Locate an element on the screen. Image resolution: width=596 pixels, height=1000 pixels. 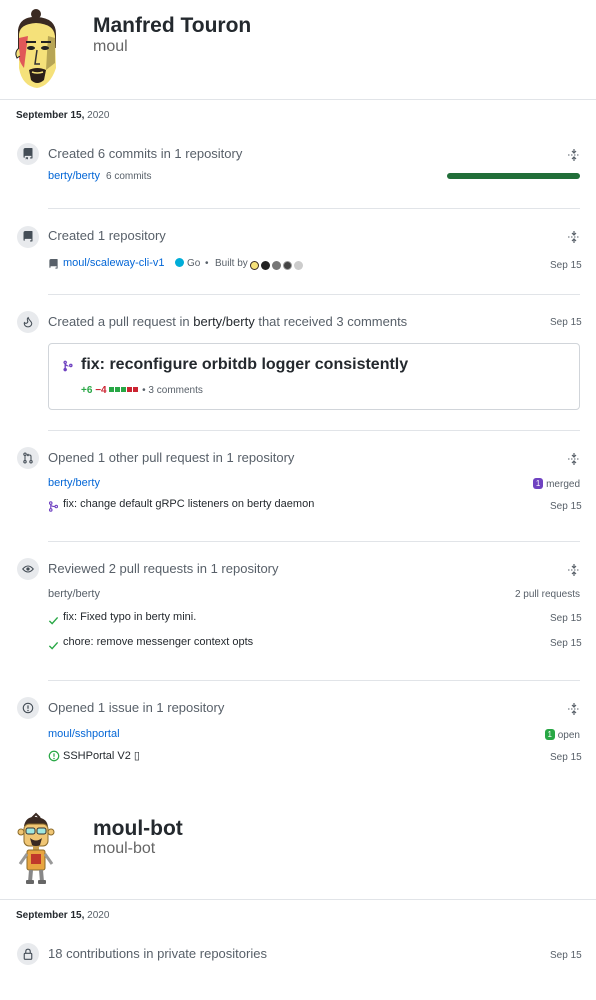
event-title: 18 contributions in private repositories is located at coordinates (157, 953).